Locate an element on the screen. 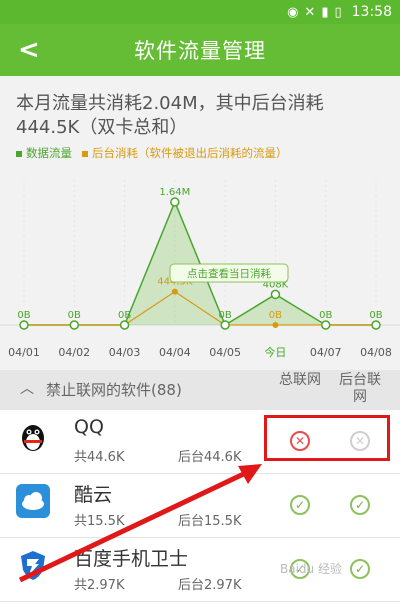 The height and width of the screenshot is (602, 400). signal-icon: ▮ is located at coordinates (325, 12).